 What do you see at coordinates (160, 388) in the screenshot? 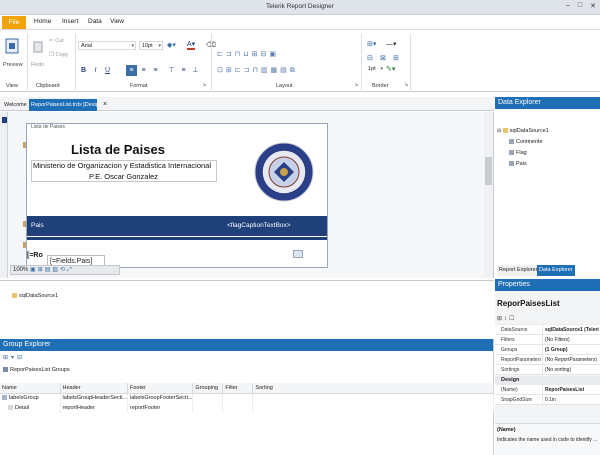
I see `column-header: Footer` at bounding box center [160, 388].